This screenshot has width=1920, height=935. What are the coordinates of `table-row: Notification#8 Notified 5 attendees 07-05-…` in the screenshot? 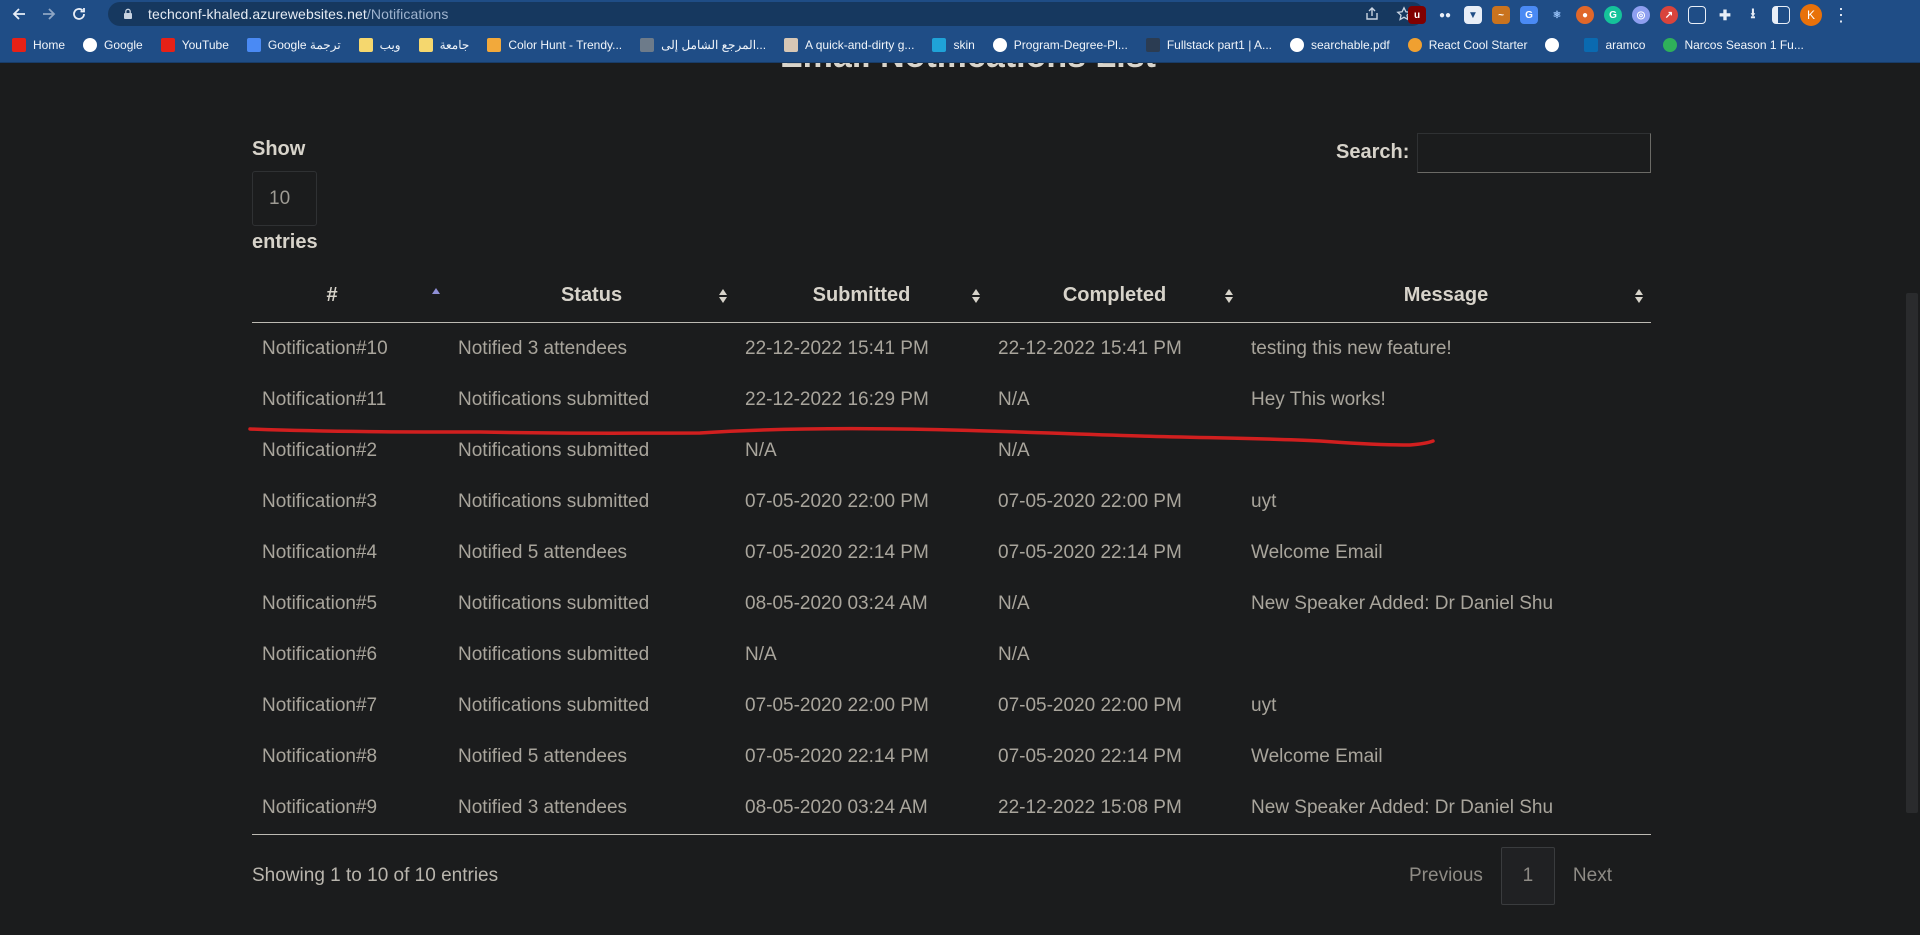 It's located at (951, 756).